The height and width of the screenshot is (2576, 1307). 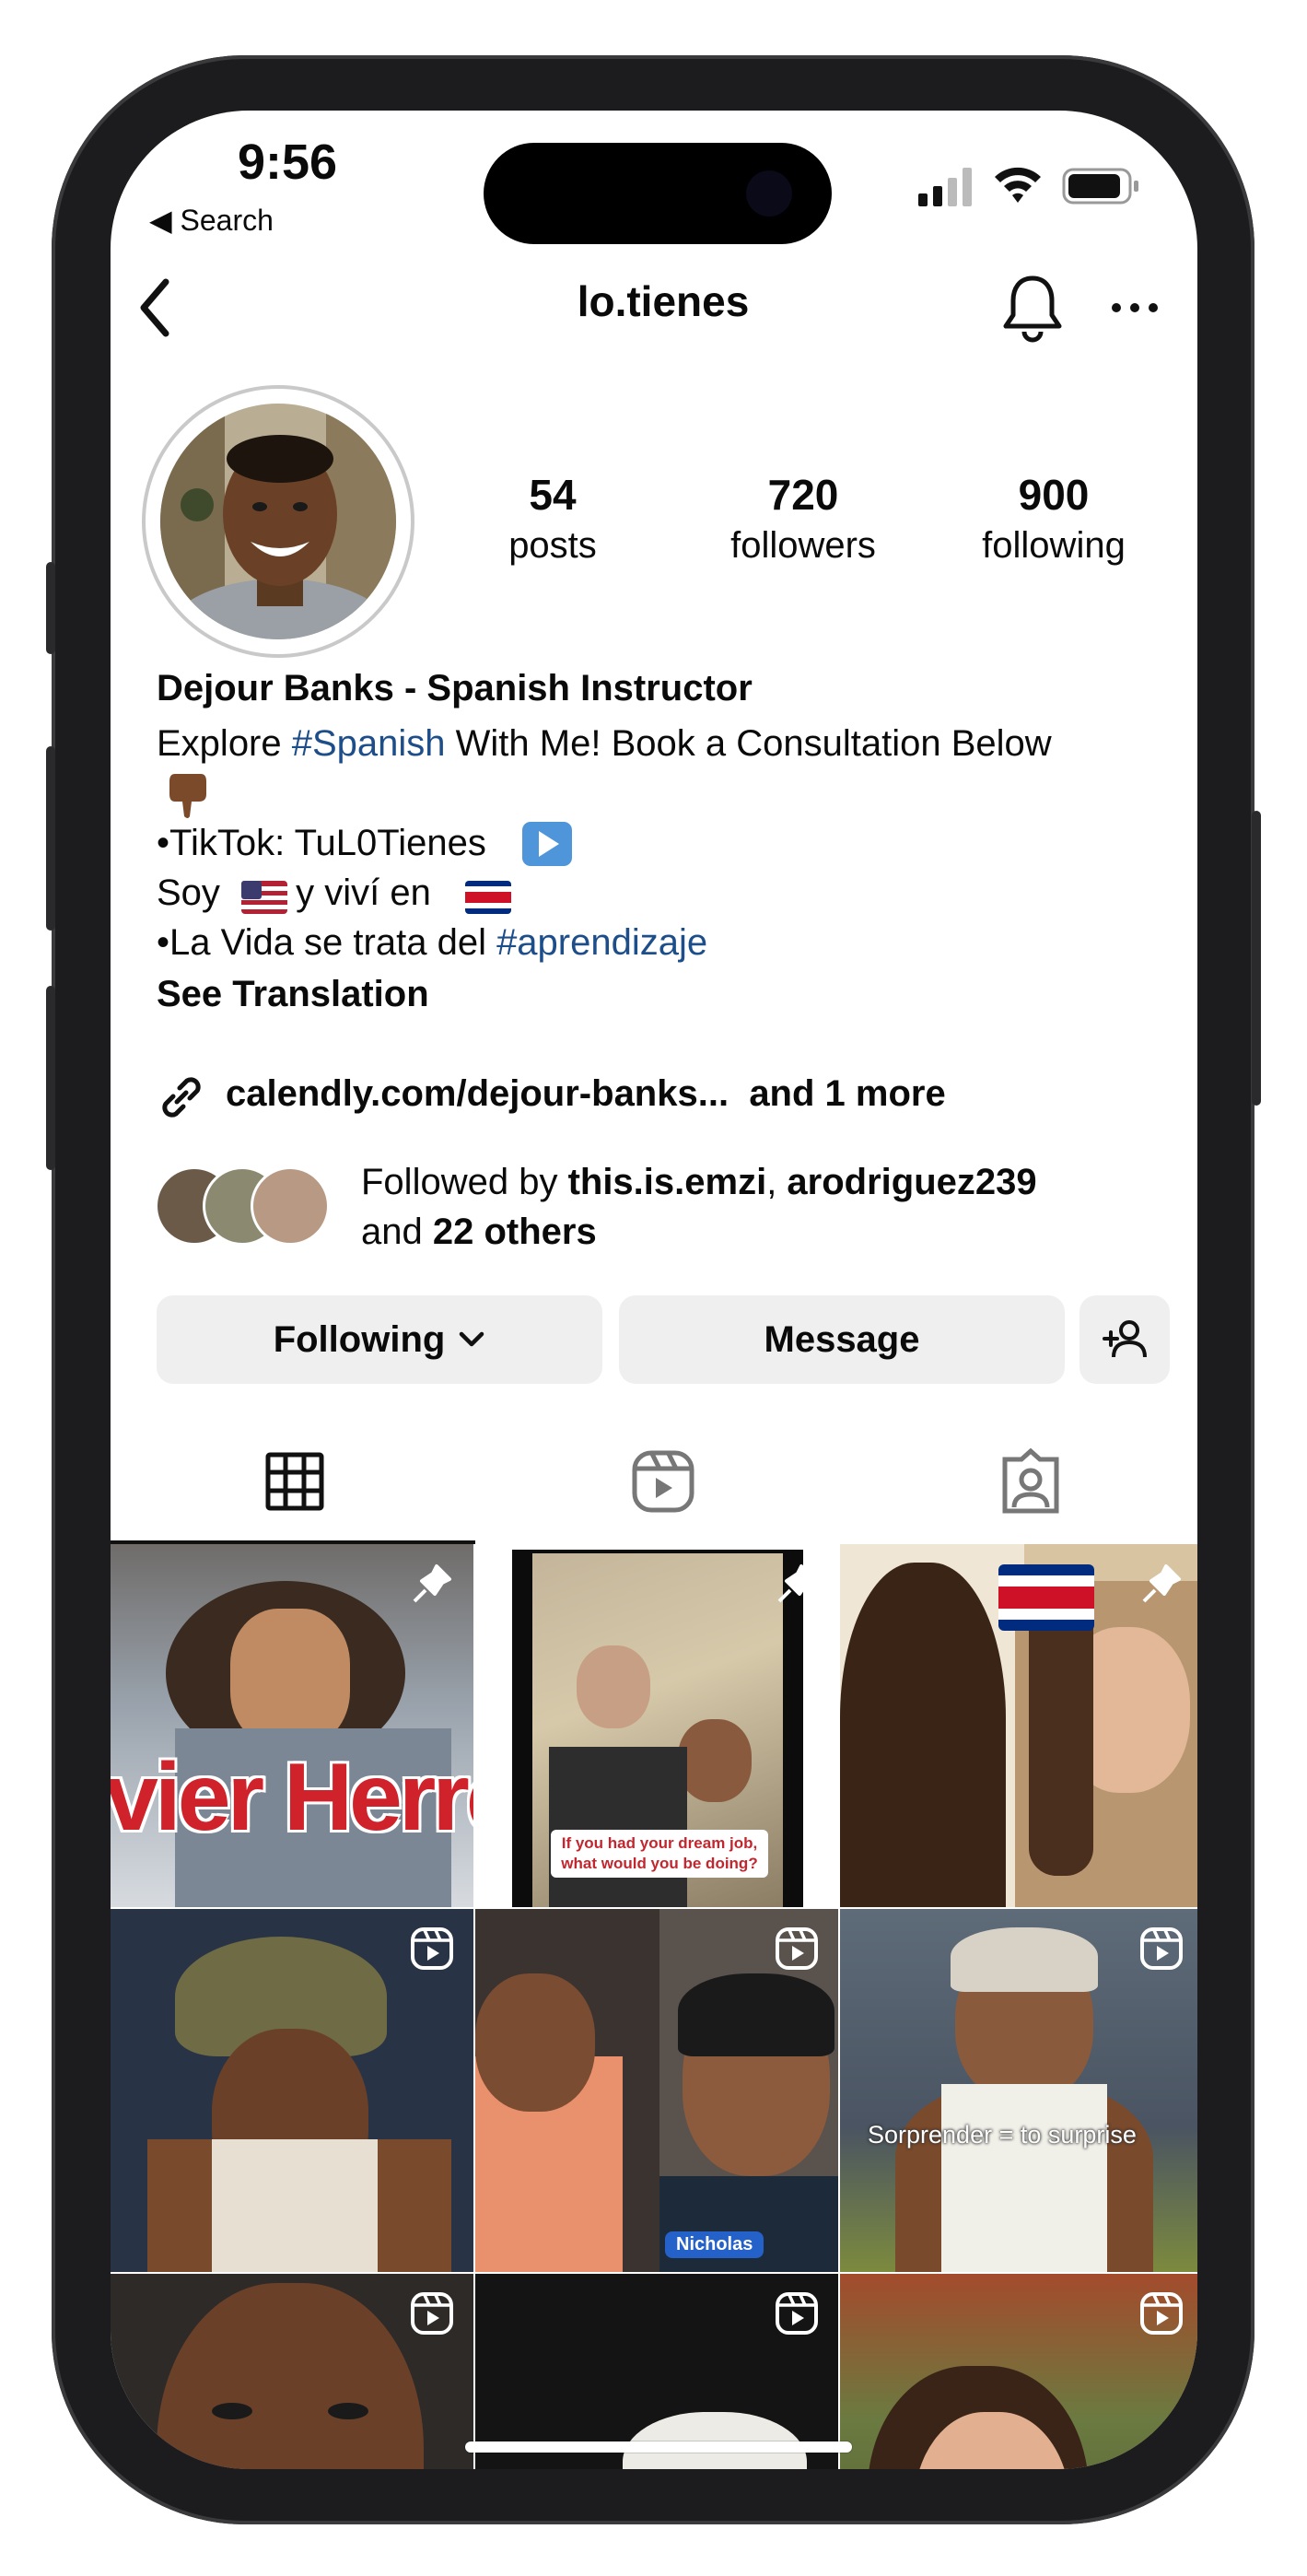 I want to click on posts-label: posts, so click(x=553, y=546).